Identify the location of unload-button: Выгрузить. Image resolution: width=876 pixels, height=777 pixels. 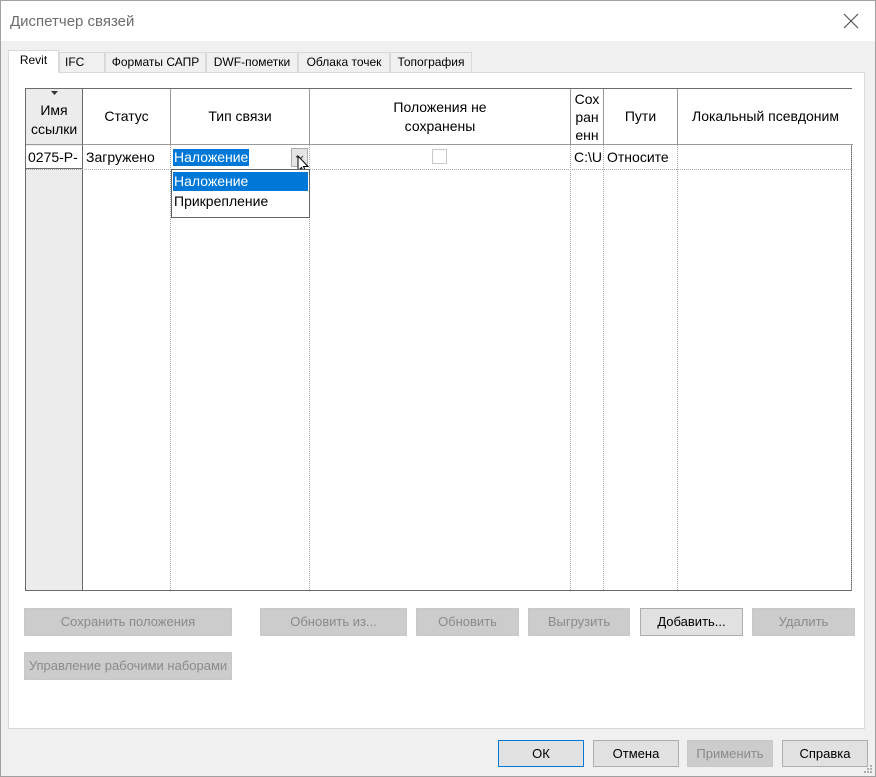
(579, 622).